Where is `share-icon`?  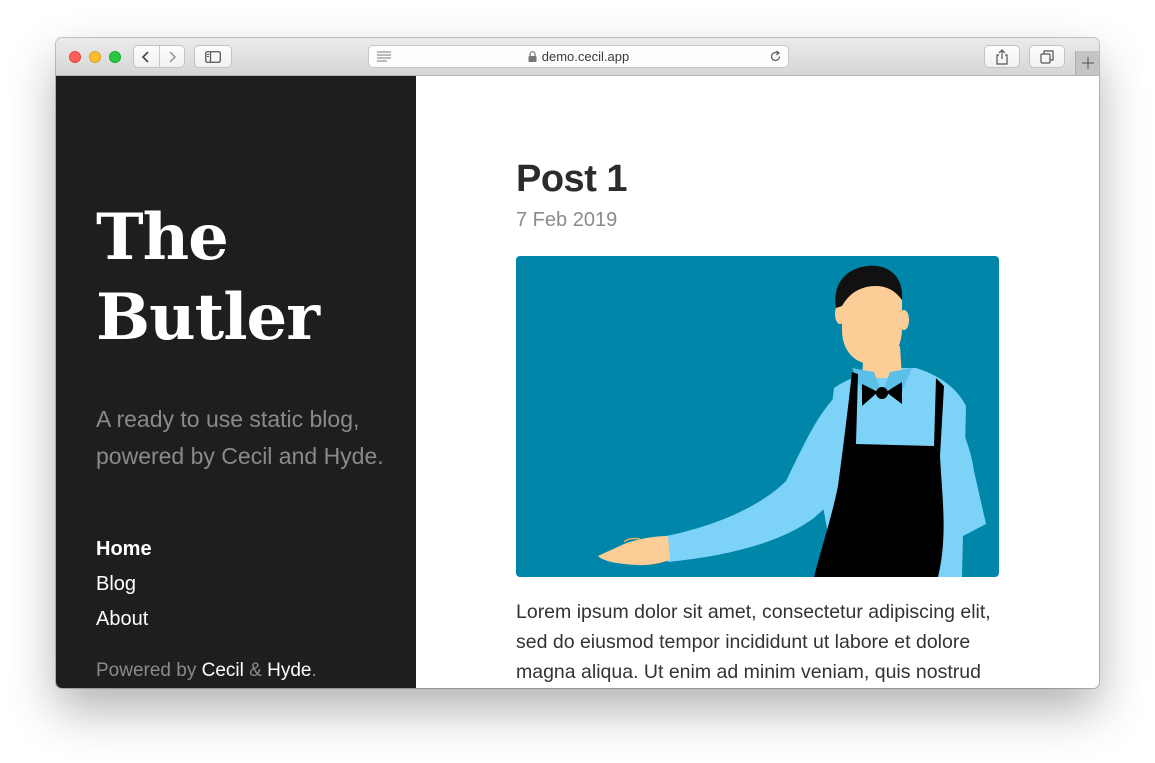
share-icon is located at coordinates (1002, 56).